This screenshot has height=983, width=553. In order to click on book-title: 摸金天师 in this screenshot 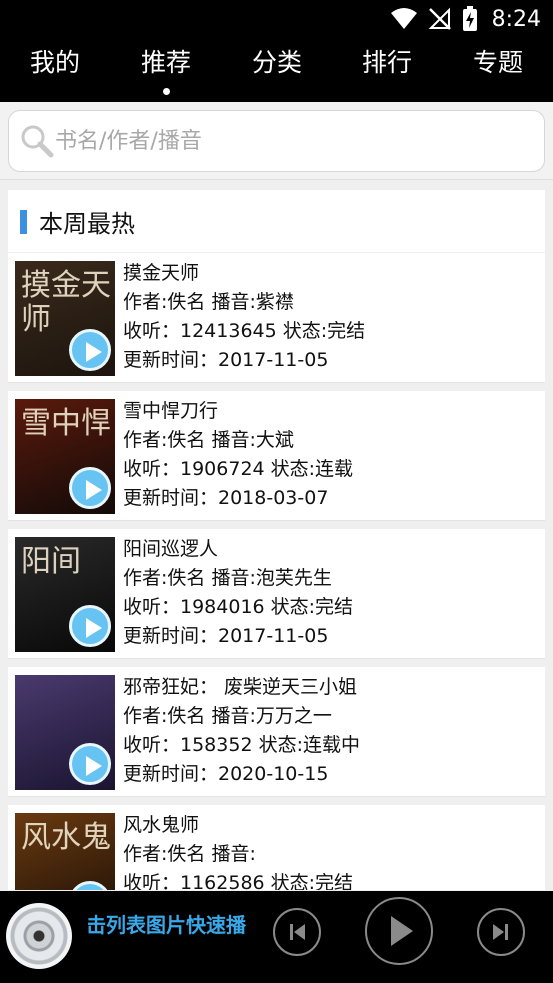, I will do `click(161, 273)`.